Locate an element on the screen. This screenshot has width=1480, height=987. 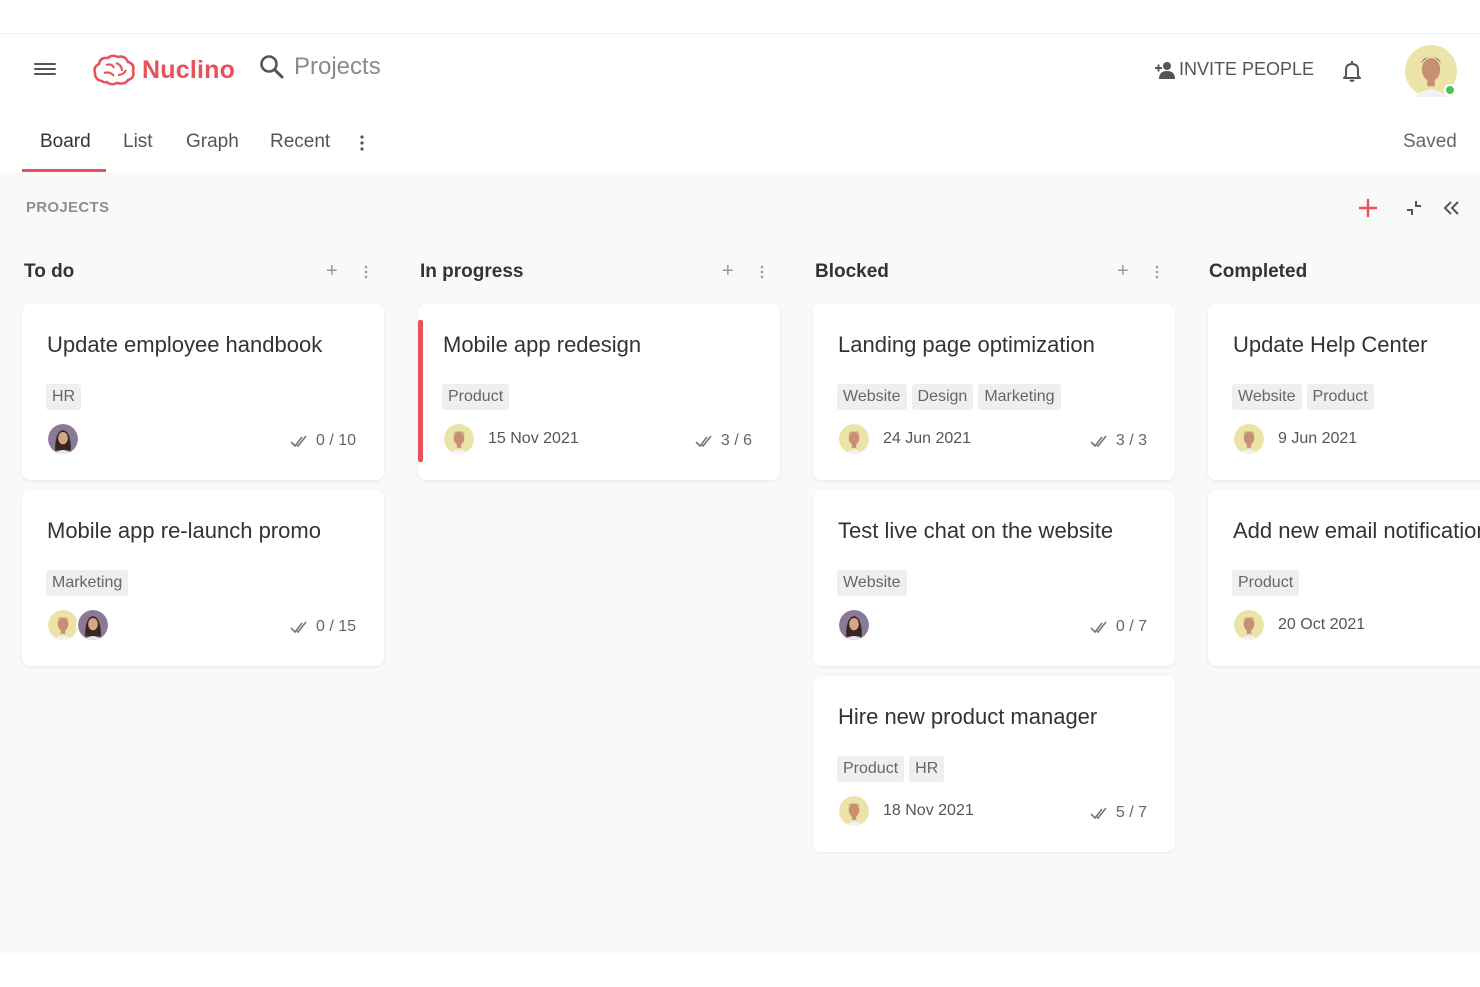
due-date: 24 Jun 2021 is located at coordinates (927, 438).